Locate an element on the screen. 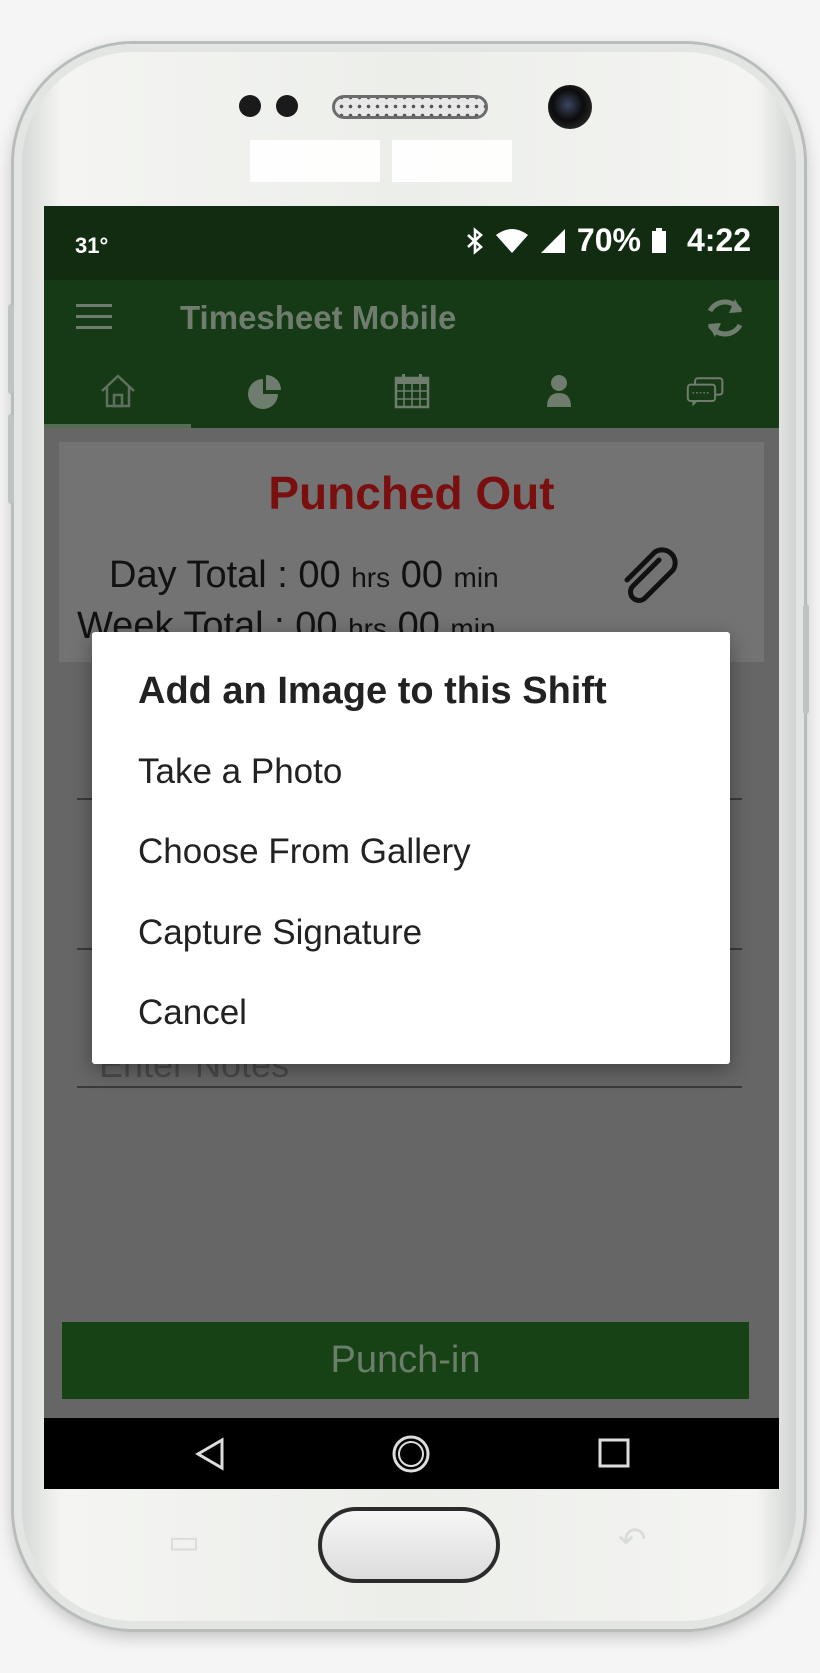 The image size is (820, 1673). hours-unit: hrs is located at coordinates (371, 577).